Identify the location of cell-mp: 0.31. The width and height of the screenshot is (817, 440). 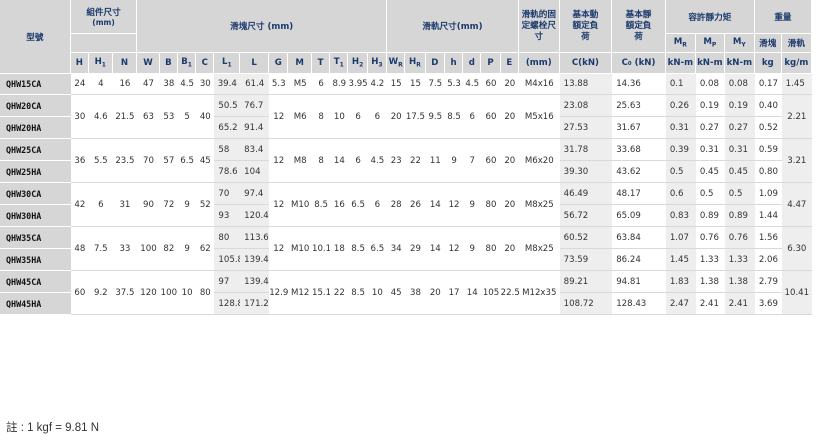
(710, 150).